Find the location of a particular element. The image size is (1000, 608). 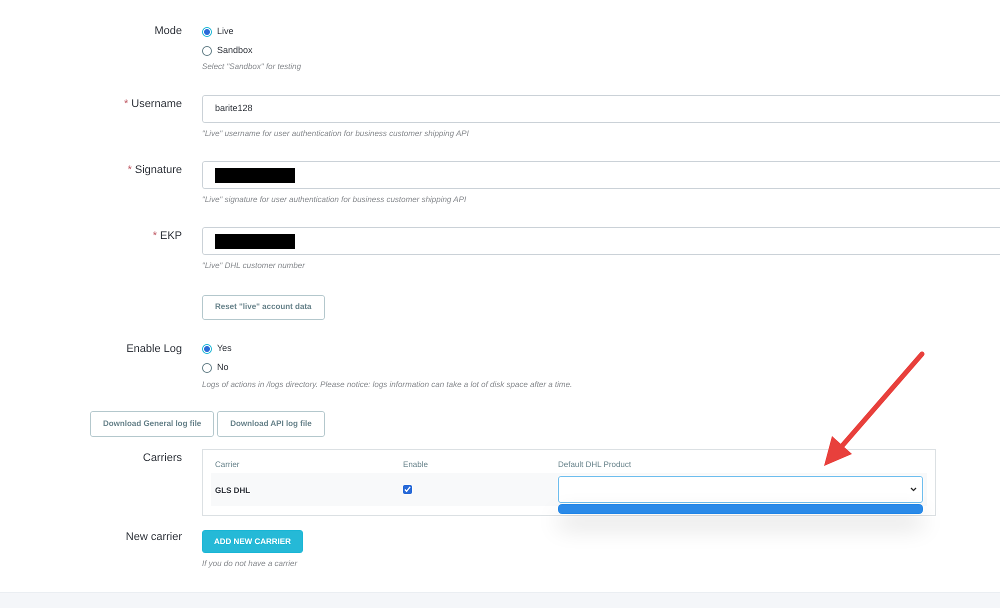

download-button: Download API log file is located at coordinates (271, 423).